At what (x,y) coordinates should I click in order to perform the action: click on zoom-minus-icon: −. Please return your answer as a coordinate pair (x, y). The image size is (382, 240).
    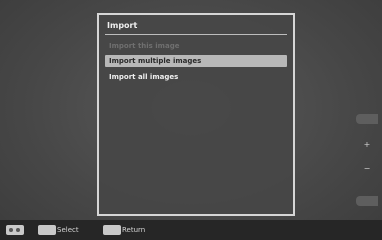
    Looking at the image, I should click on (367, 168).